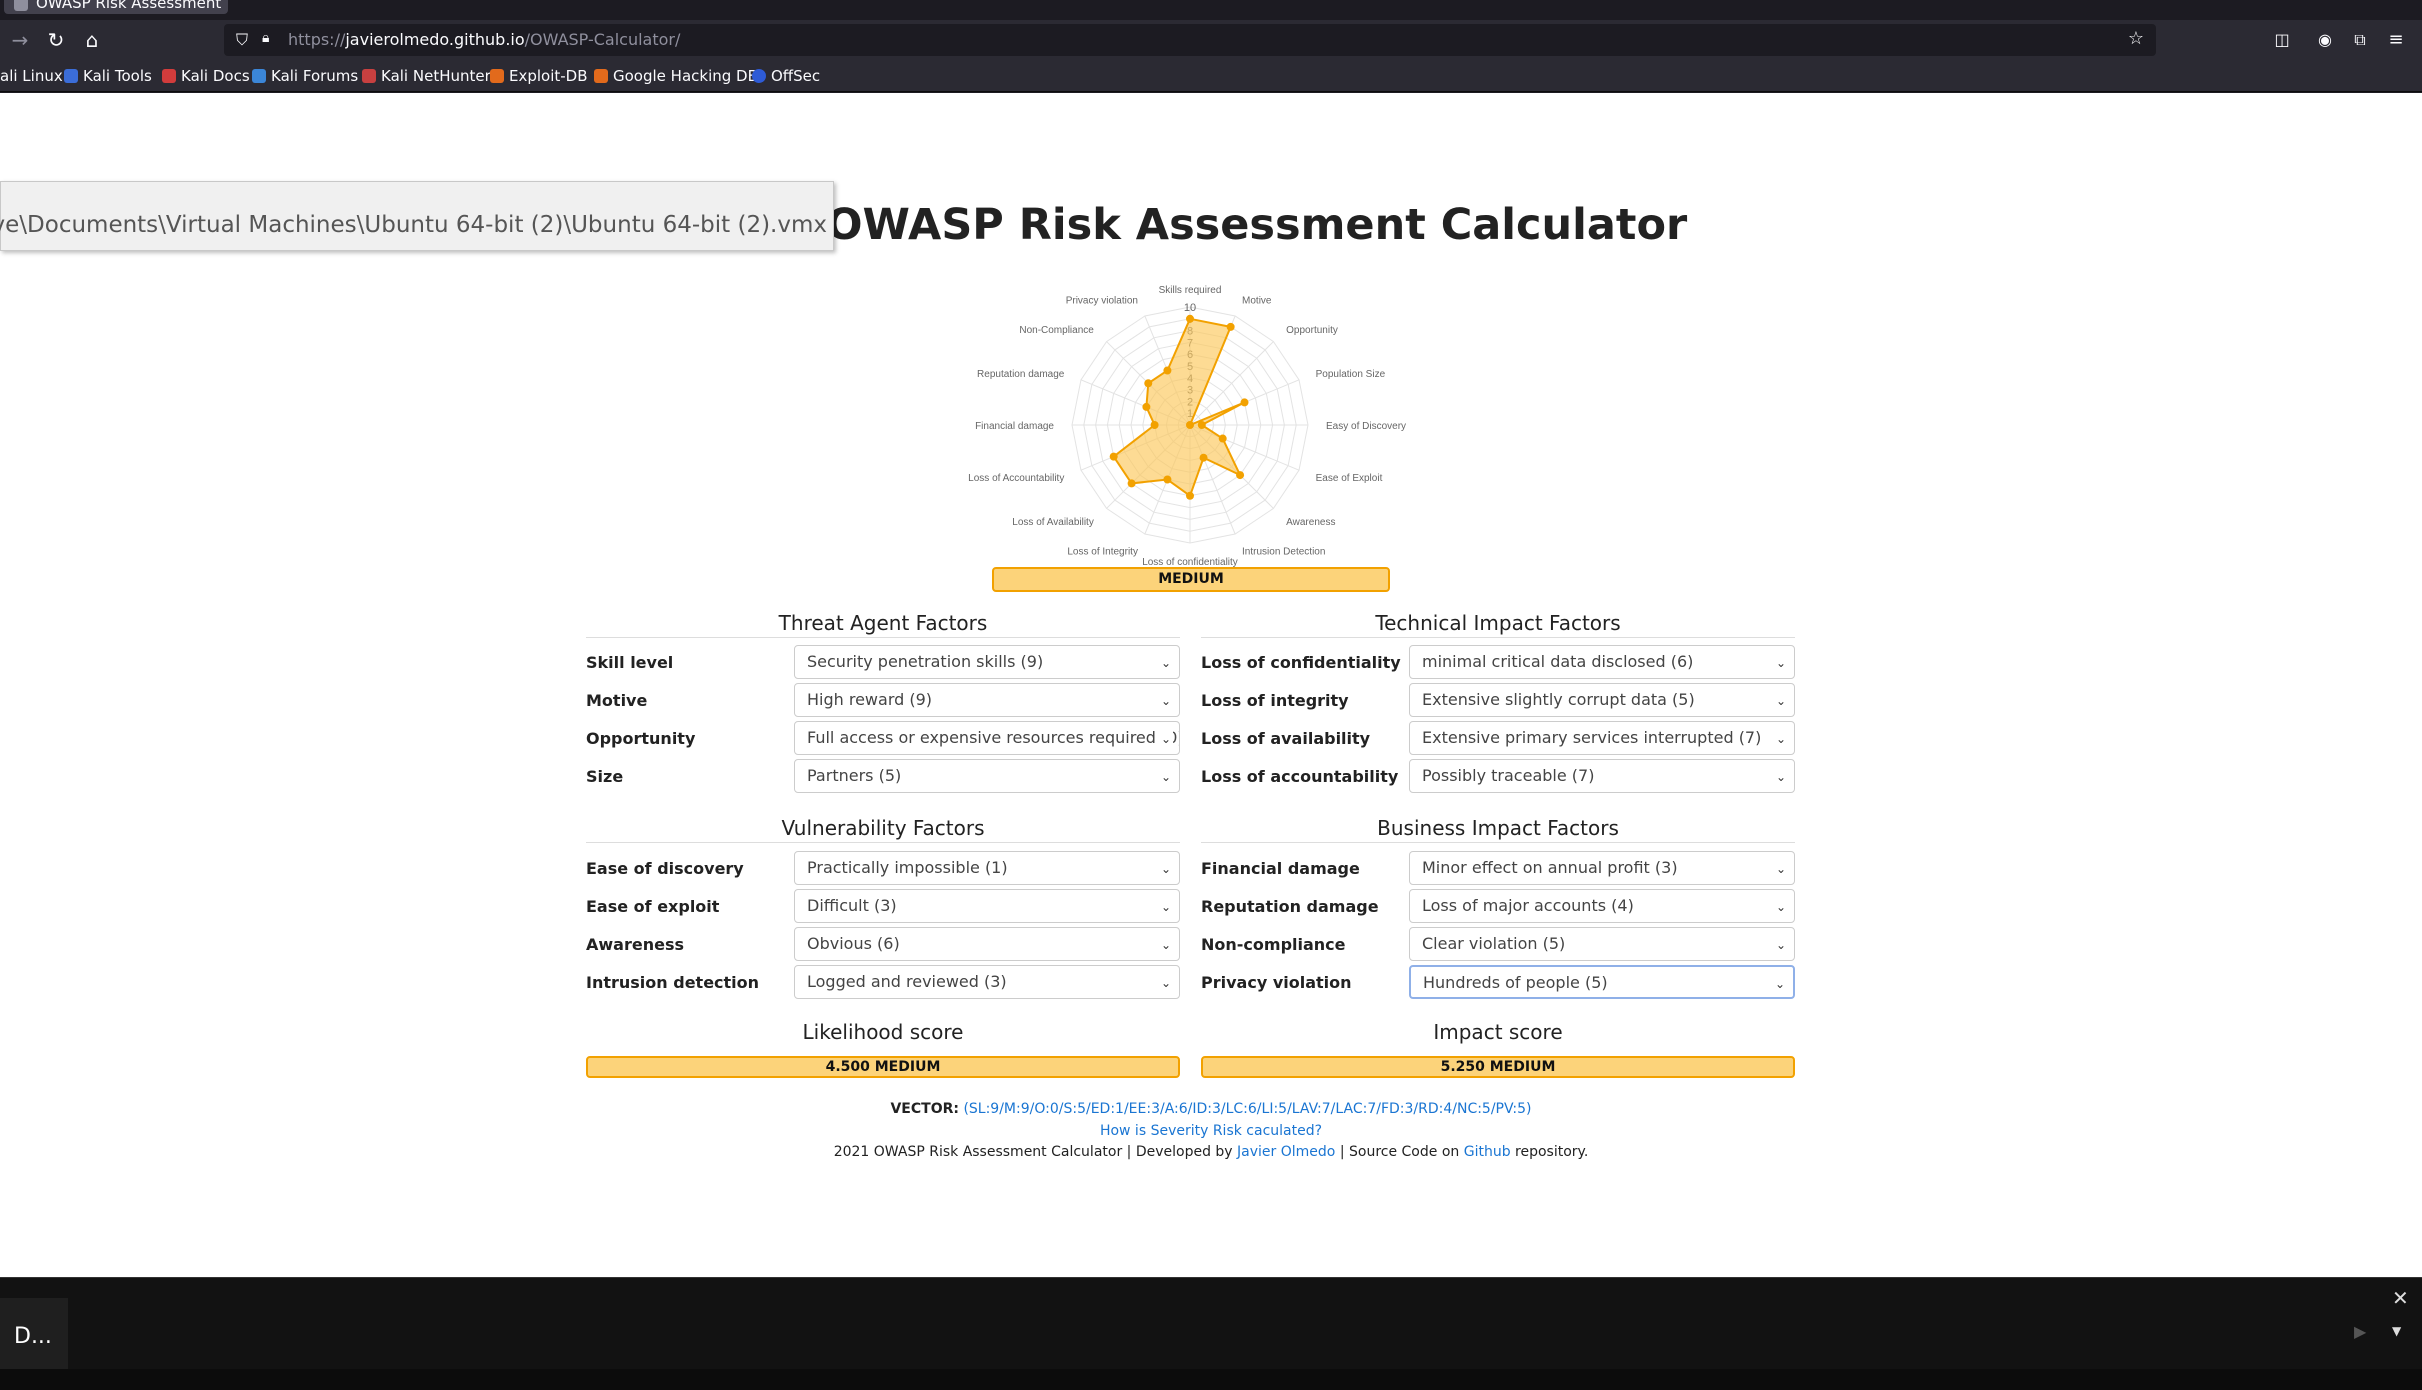 Image resolution: width=2422 pixels, height=1390 pixels. I want to click on exploit-db-icon, so click(497, 76).